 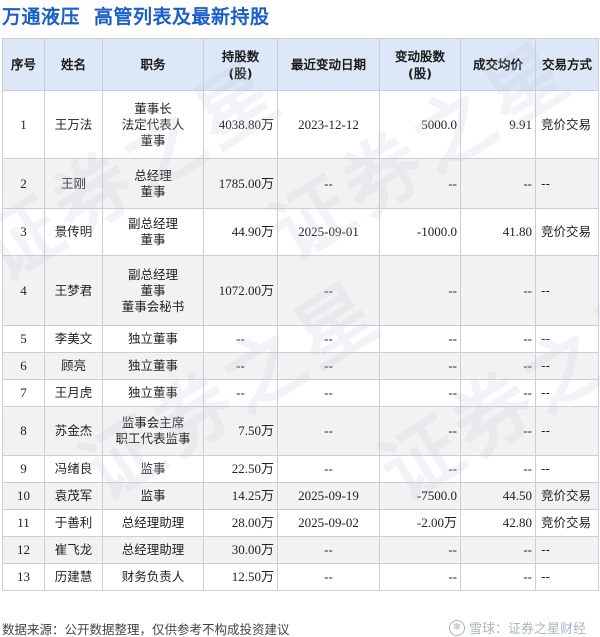 What do you see at coordinates (420, 64) in the screenshot?
I see `column-header: 变动股数 (股)` at bounding box center [420, 64].